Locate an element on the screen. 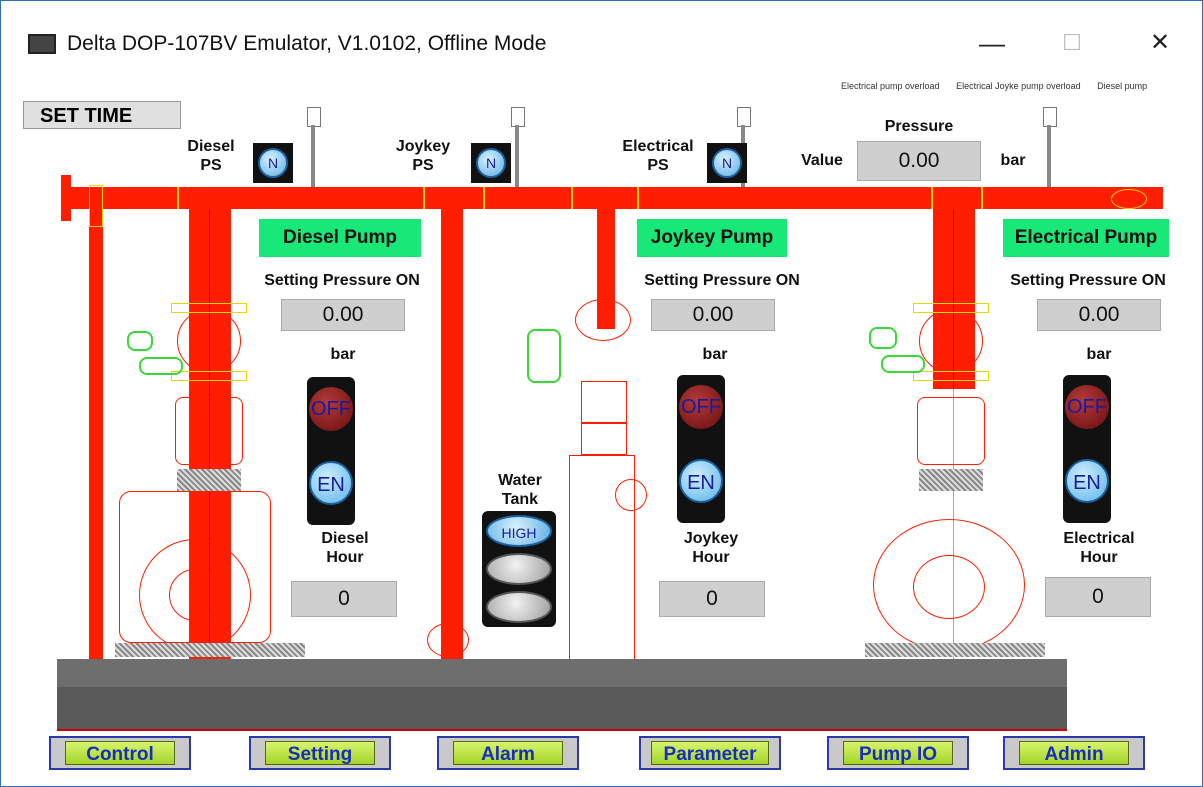 This screenshot has width=1203, height=787. tank-high-lamp: HIGH is located at coordinates (519, 531).